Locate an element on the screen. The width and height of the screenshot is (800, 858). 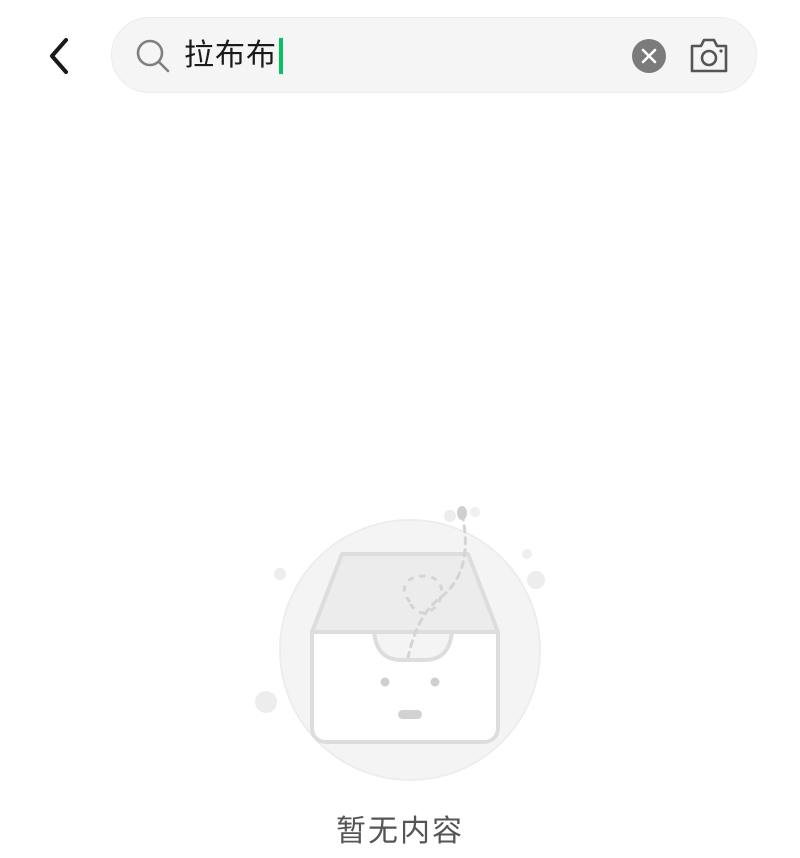
clear-circle-icon is located at coordinates (649, 56).